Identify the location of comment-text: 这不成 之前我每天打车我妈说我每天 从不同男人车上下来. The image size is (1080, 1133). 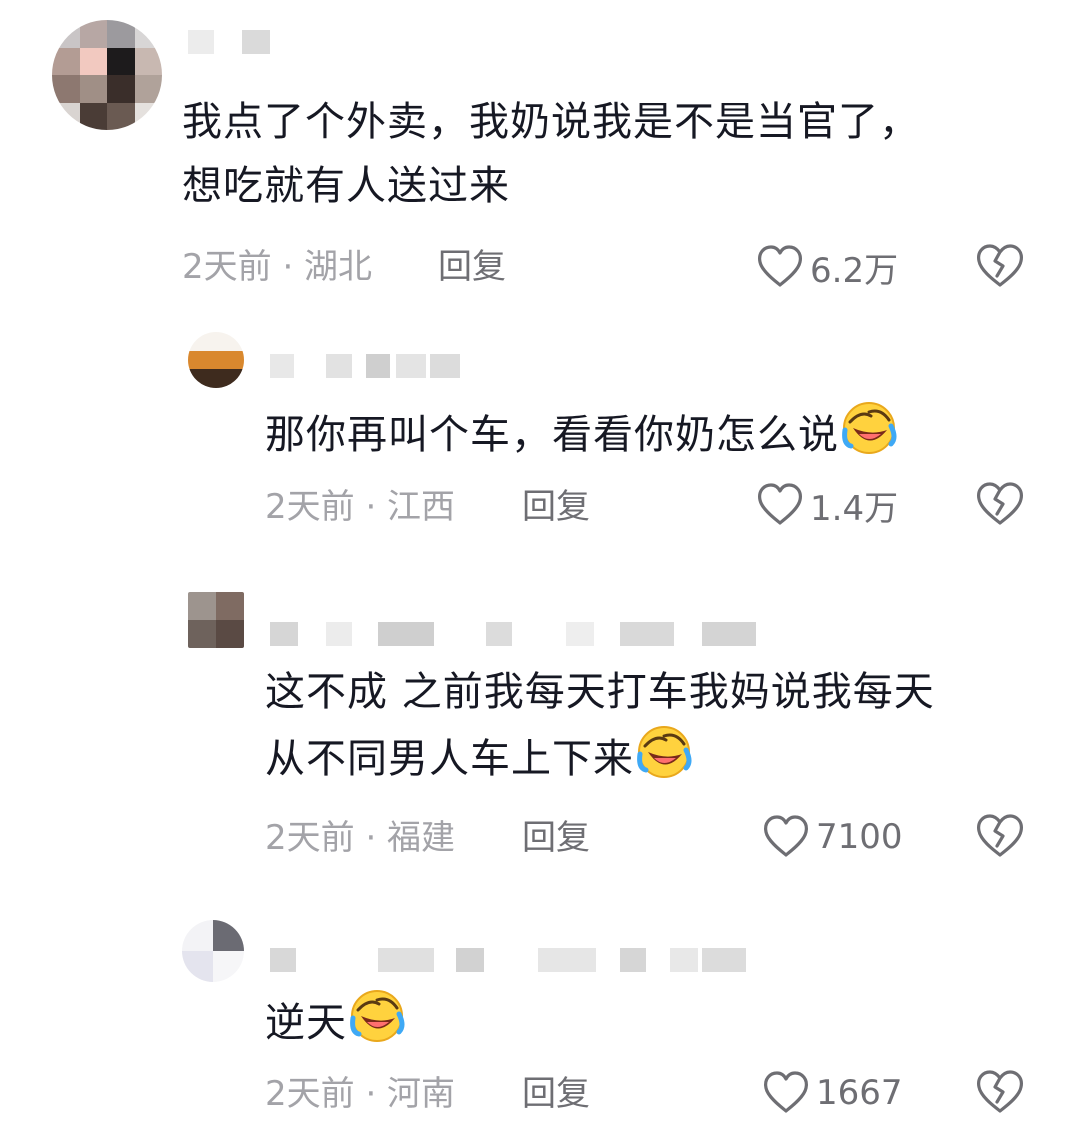
(660, 725).